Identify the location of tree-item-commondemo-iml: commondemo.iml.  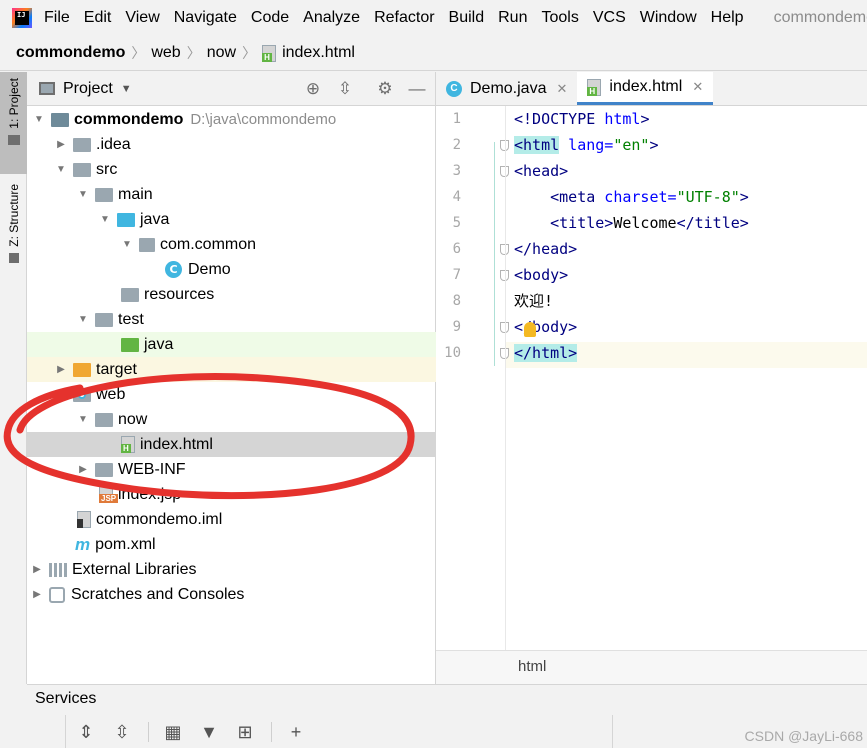
(231, 519).